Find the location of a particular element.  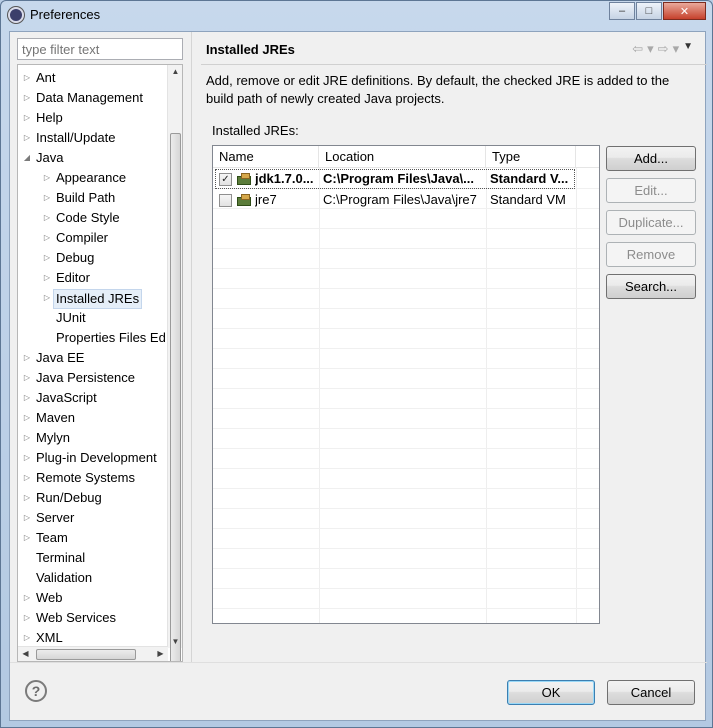

scroll-right-arrow-icon: ▶ is located at coordinates (160, 653).